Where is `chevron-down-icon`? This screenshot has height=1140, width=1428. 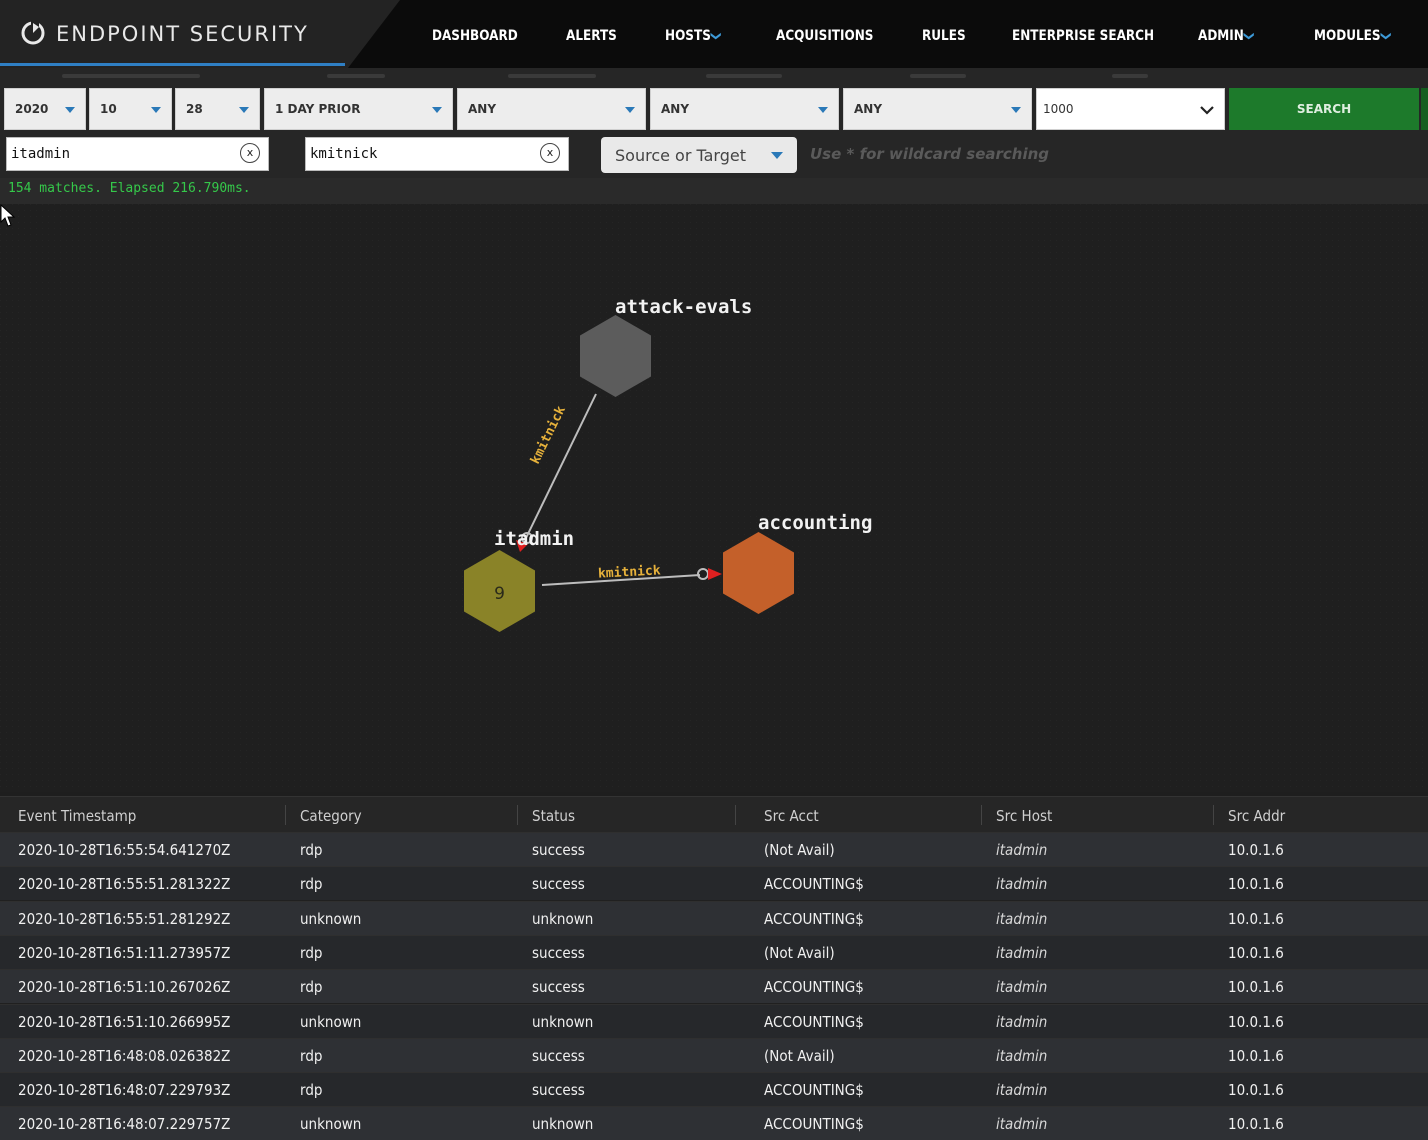
chevron-down-icon is located at coordinates (1207, 110).